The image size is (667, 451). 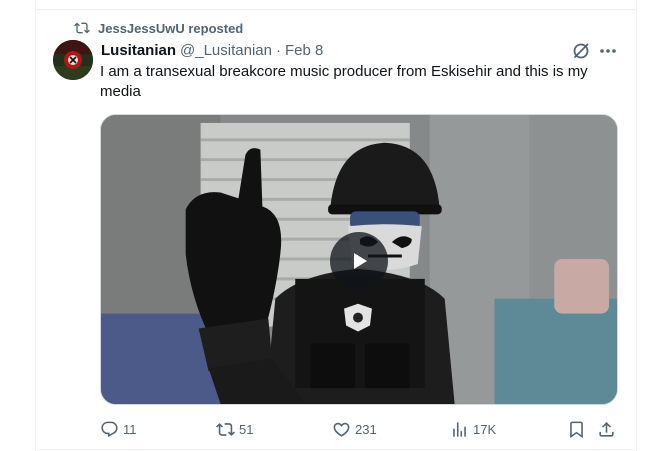 I want to click on reply-button: 11, so click(x=118, y=429).